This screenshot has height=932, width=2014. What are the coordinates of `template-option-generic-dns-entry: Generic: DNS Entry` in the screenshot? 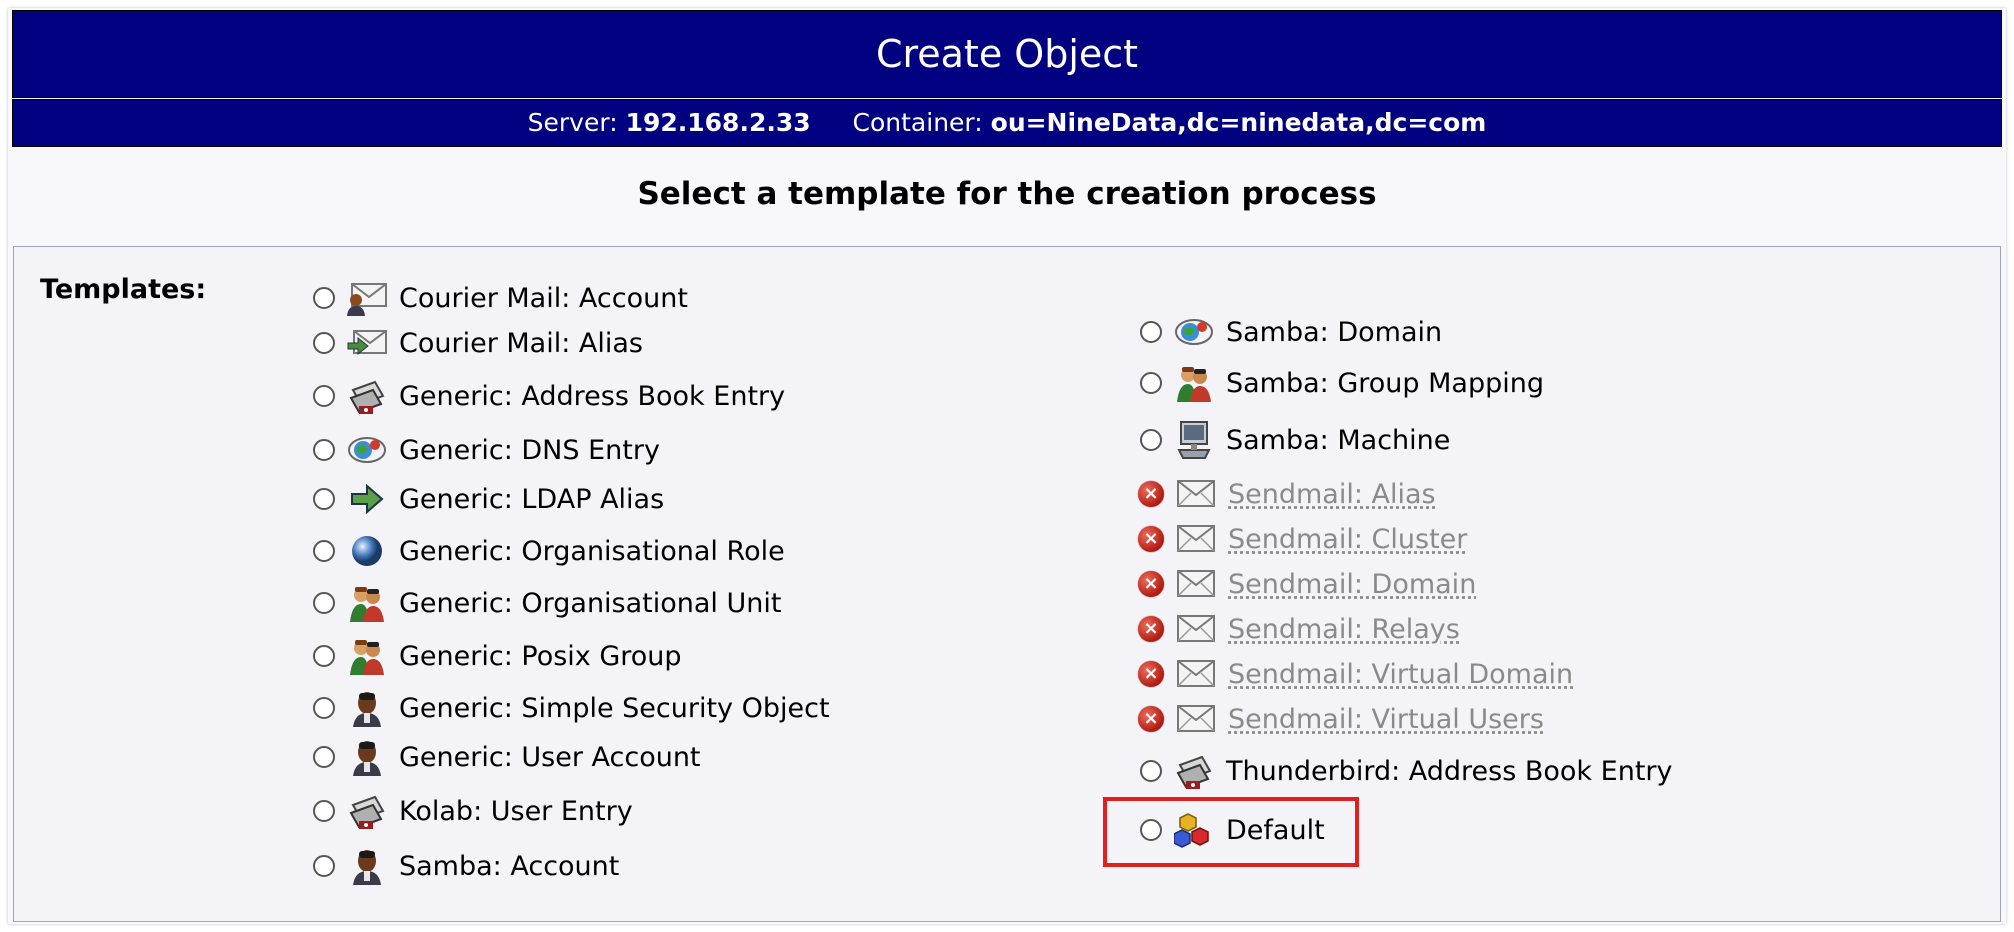 It's located at (486, 450).